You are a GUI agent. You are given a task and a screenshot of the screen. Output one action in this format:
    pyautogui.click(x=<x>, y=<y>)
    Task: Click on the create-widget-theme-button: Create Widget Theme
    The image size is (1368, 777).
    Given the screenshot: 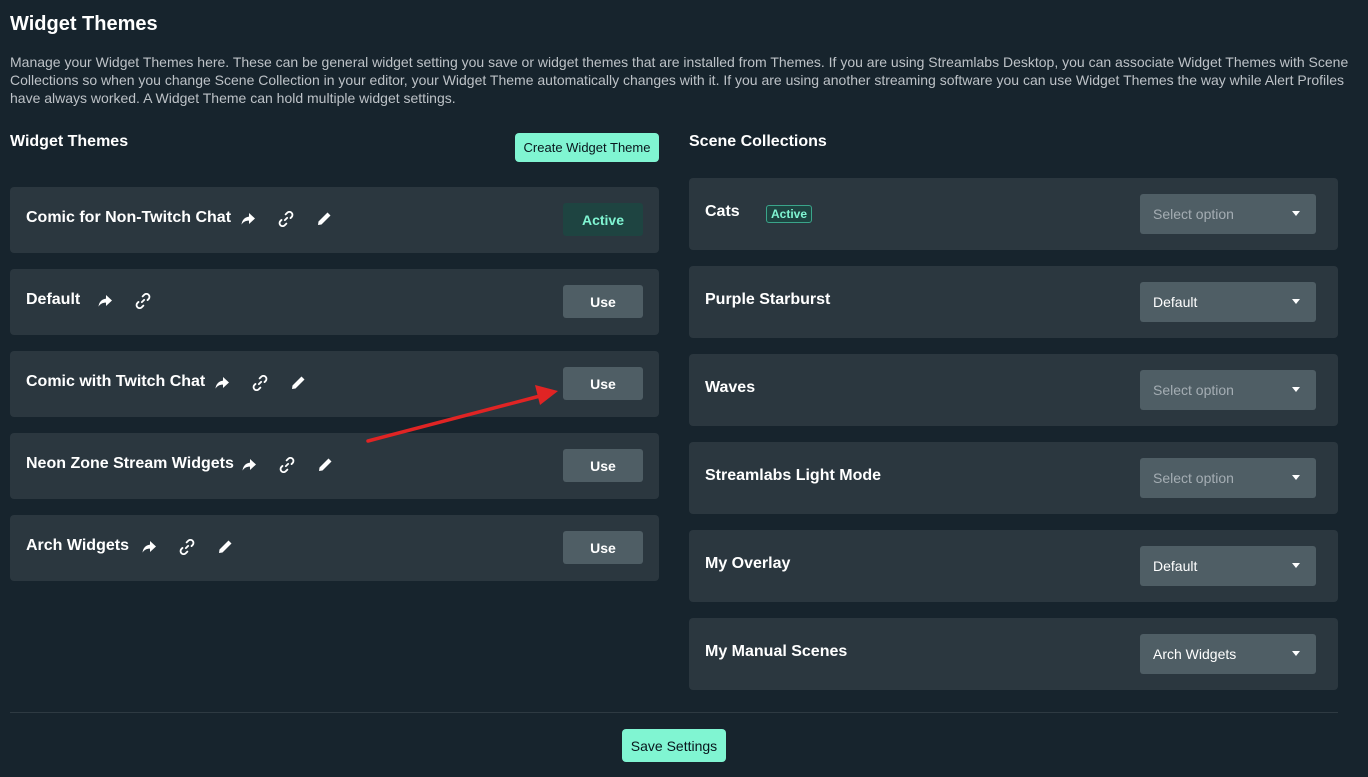 What is the action you would take?
    pyautogui.click(x=587, y=147)
    